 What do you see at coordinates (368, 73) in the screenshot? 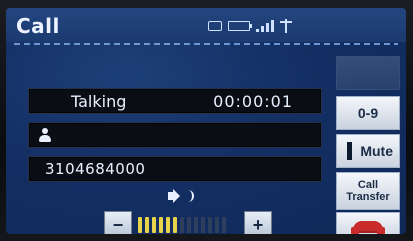
I see `disabled-top-button` at bounding box center [368, 73].